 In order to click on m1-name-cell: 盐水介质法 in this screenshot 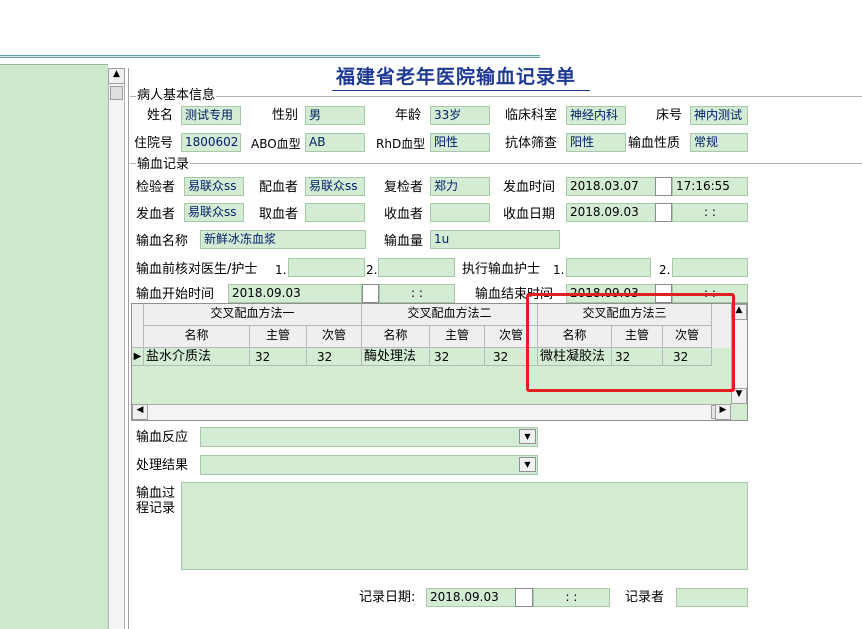, I will do `click(197, 357)`.